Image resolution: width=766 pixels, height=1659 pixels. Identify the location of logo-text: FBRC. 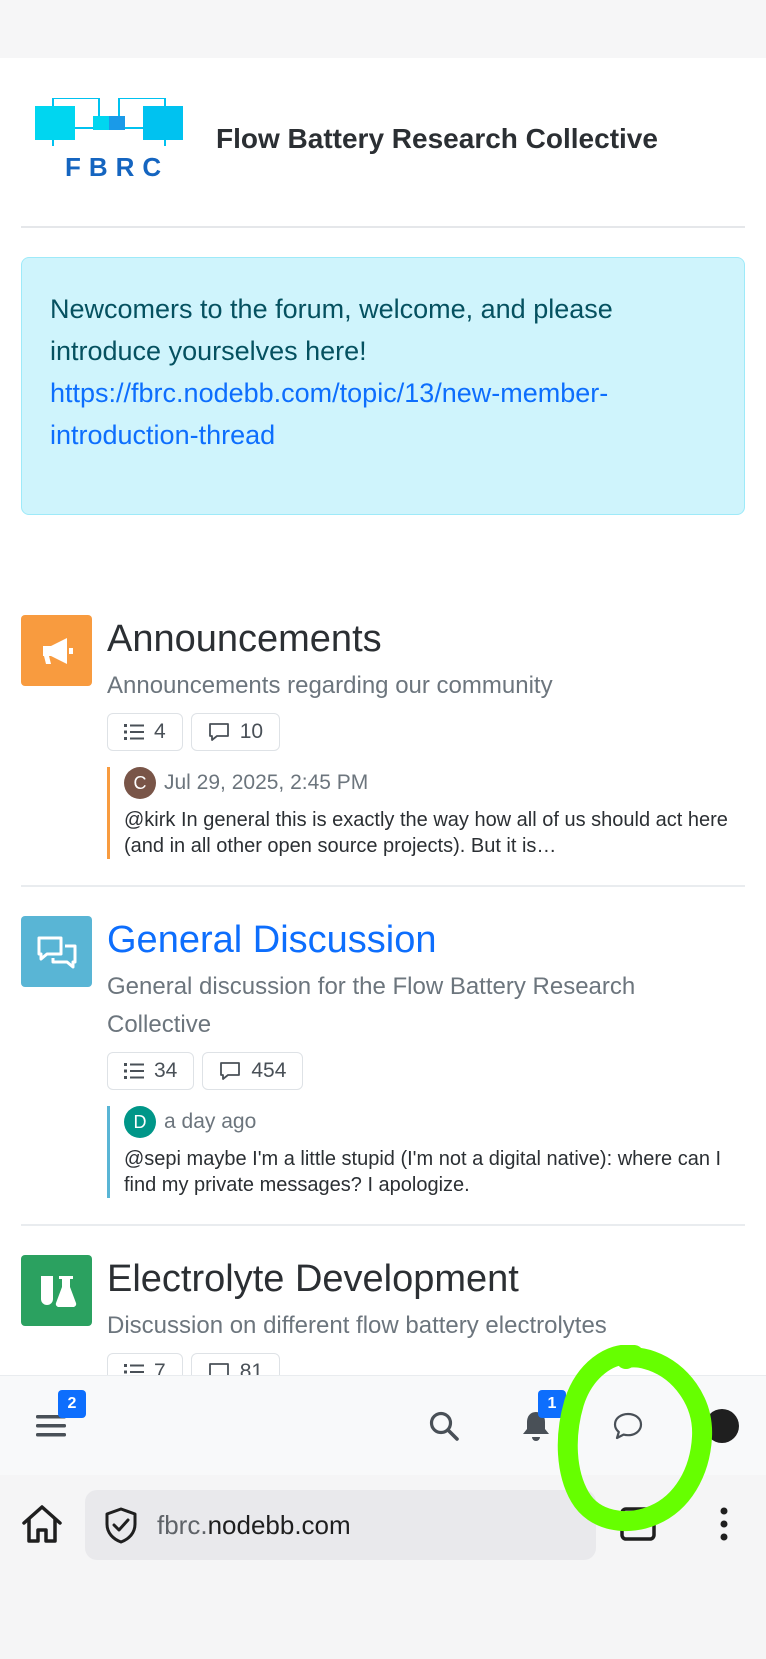
(117, 167).